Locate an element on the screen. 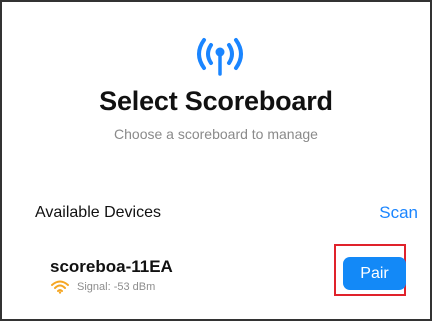 The height and width of the screenshot is (321, 432). page-subtitle: Choose a scoreboard to manage is located at coordinates (216, 134).